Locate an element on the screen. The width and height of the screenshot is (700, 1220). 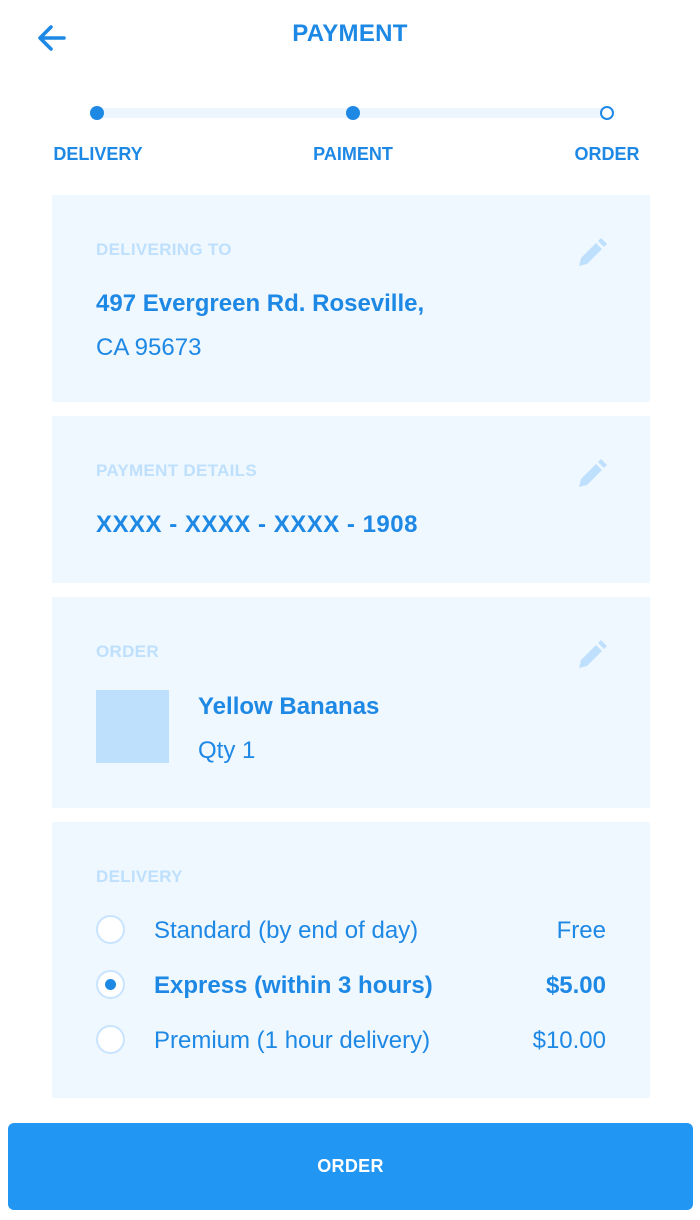
step-delivery-dot is located at coordinates (97, 113).